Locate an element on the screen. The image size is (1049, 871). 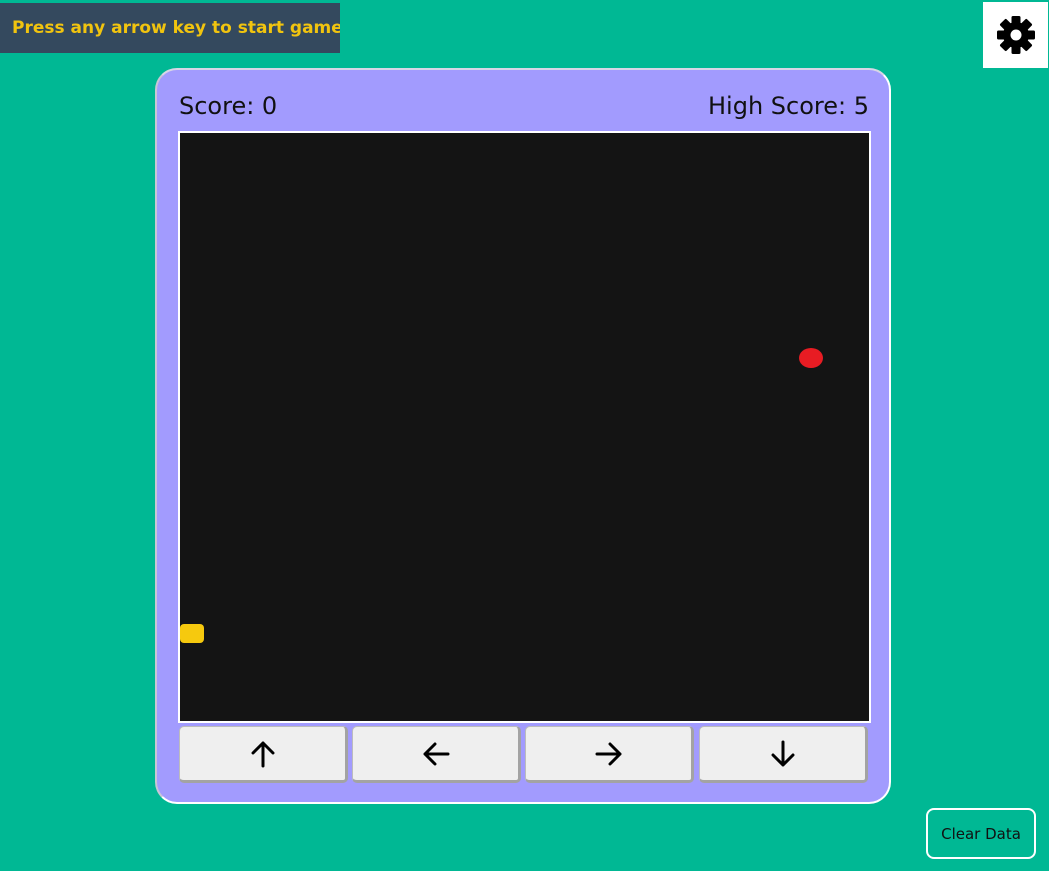
settings-button is located at coordinates (1015, 35).